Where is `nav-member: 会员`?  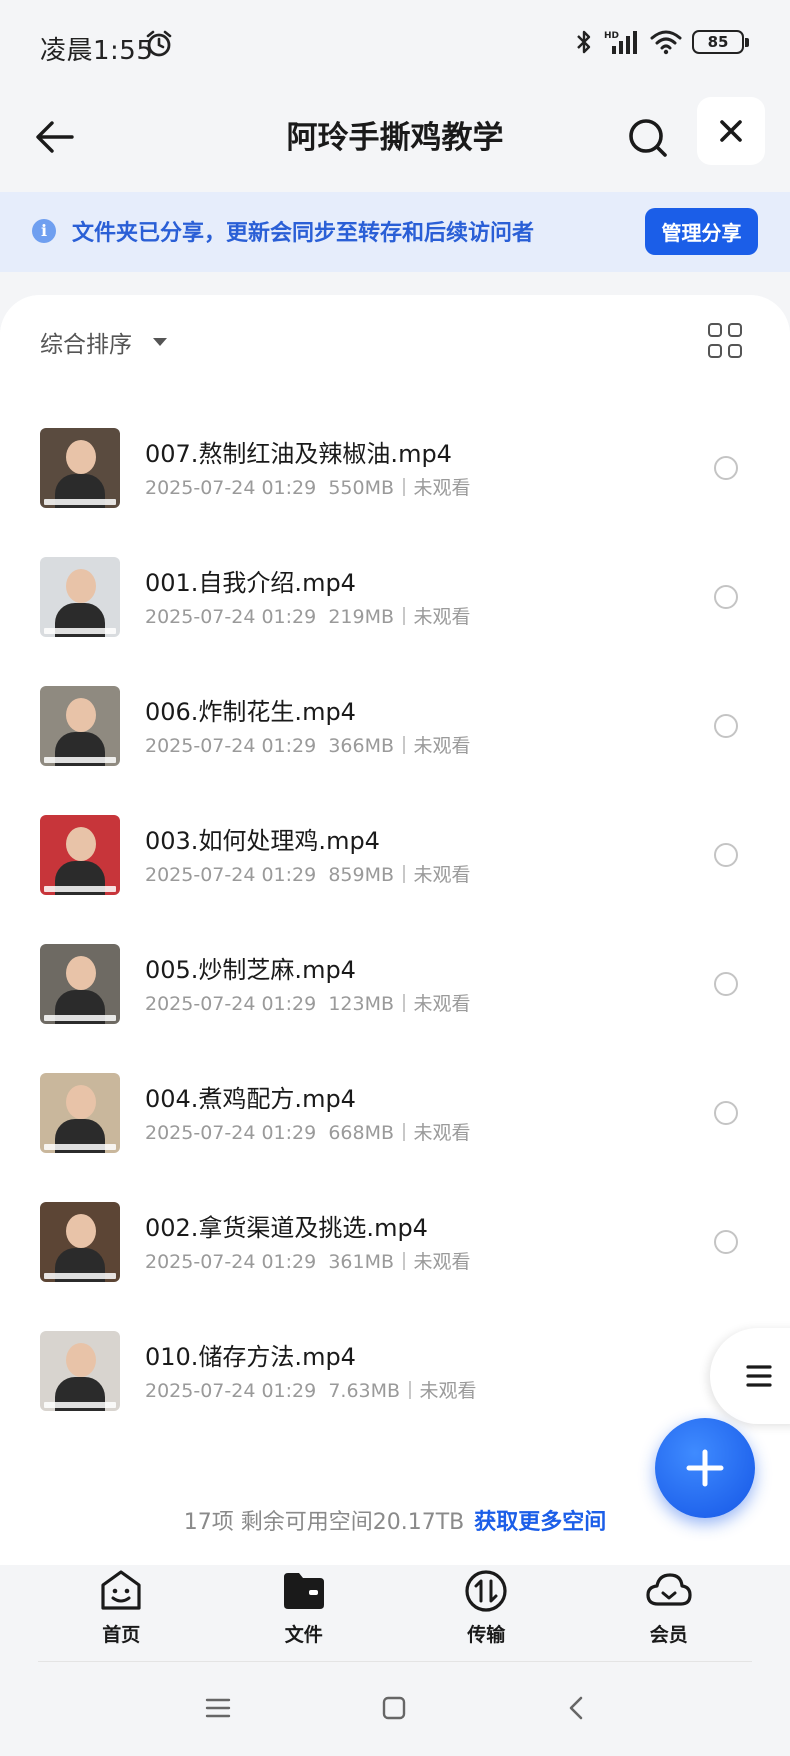 nav-member: 会员 is located at coordinates (669, 1611).